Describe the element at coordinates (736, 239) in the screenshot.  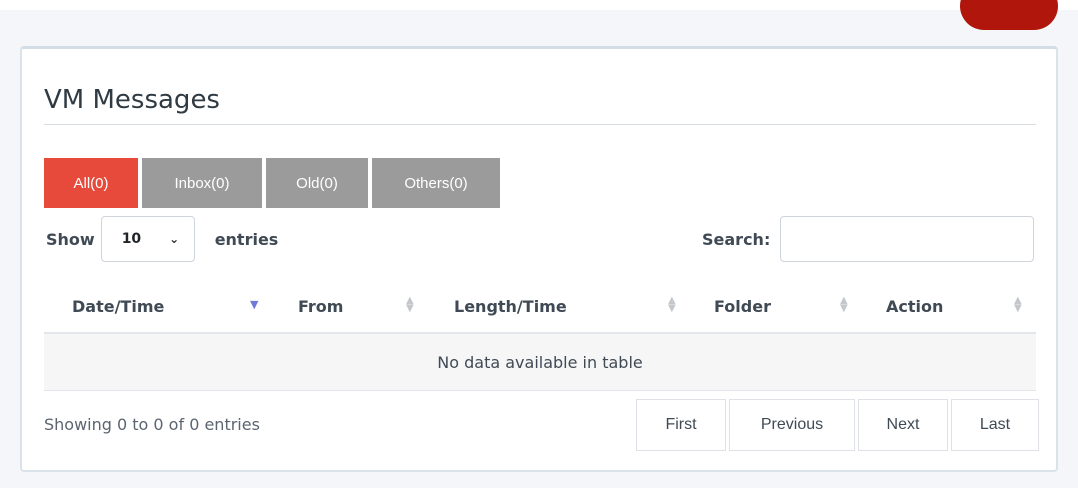
I see `search-label: Search:` at that location.